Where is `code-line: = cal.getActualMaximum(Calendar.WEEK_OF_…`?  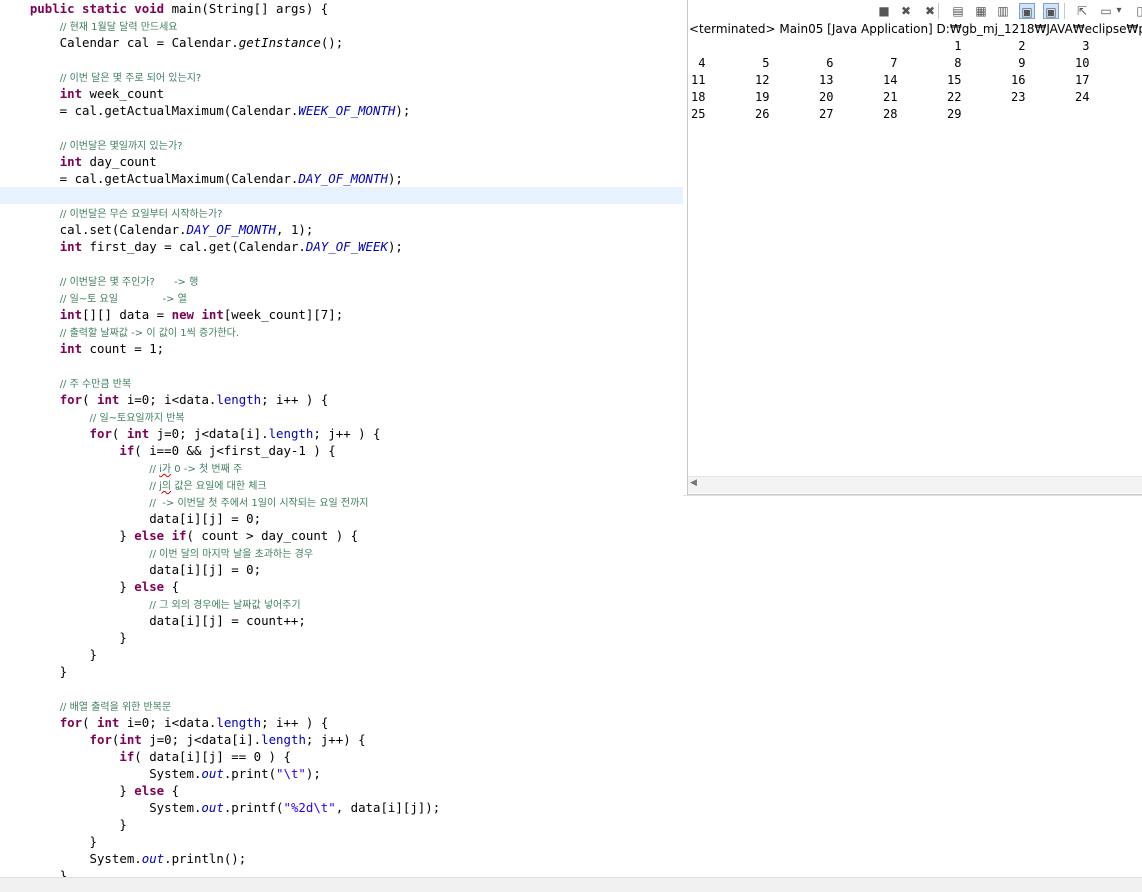 code-line: = cal.getActualMaximum(Calendar.WEEK_OF_… is located at coordinates (341, 110).